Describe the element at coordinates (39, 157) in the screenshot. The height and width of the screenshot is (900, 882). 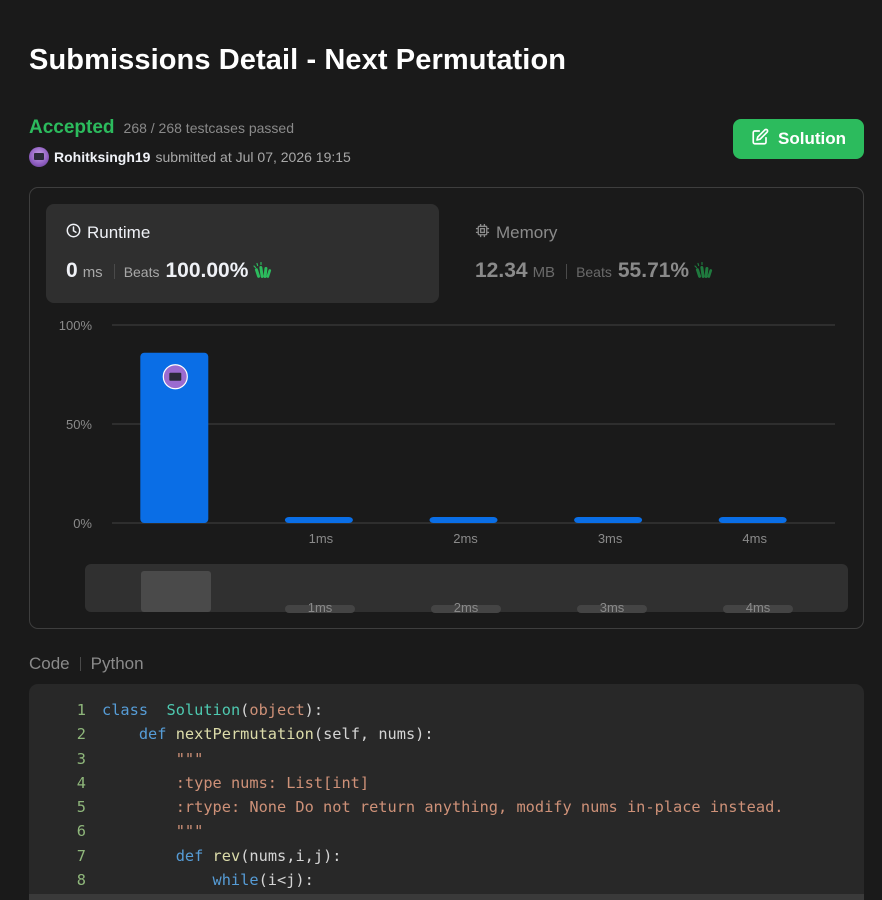
I see `avatar` at that location.